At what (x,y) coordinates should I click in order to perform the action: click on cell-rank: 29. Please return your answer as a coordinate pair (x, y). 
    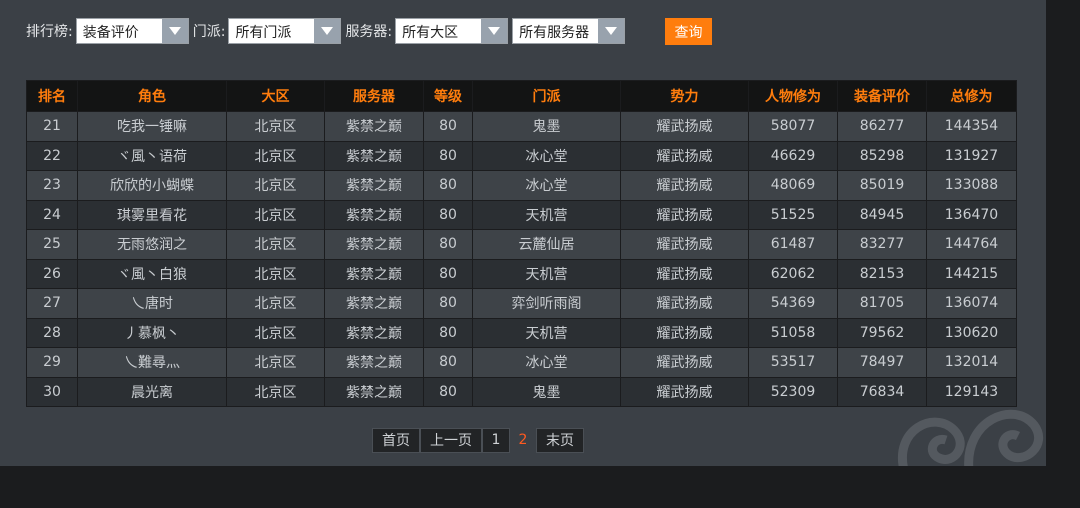
    Looking at the image, I should click on (52, 362).